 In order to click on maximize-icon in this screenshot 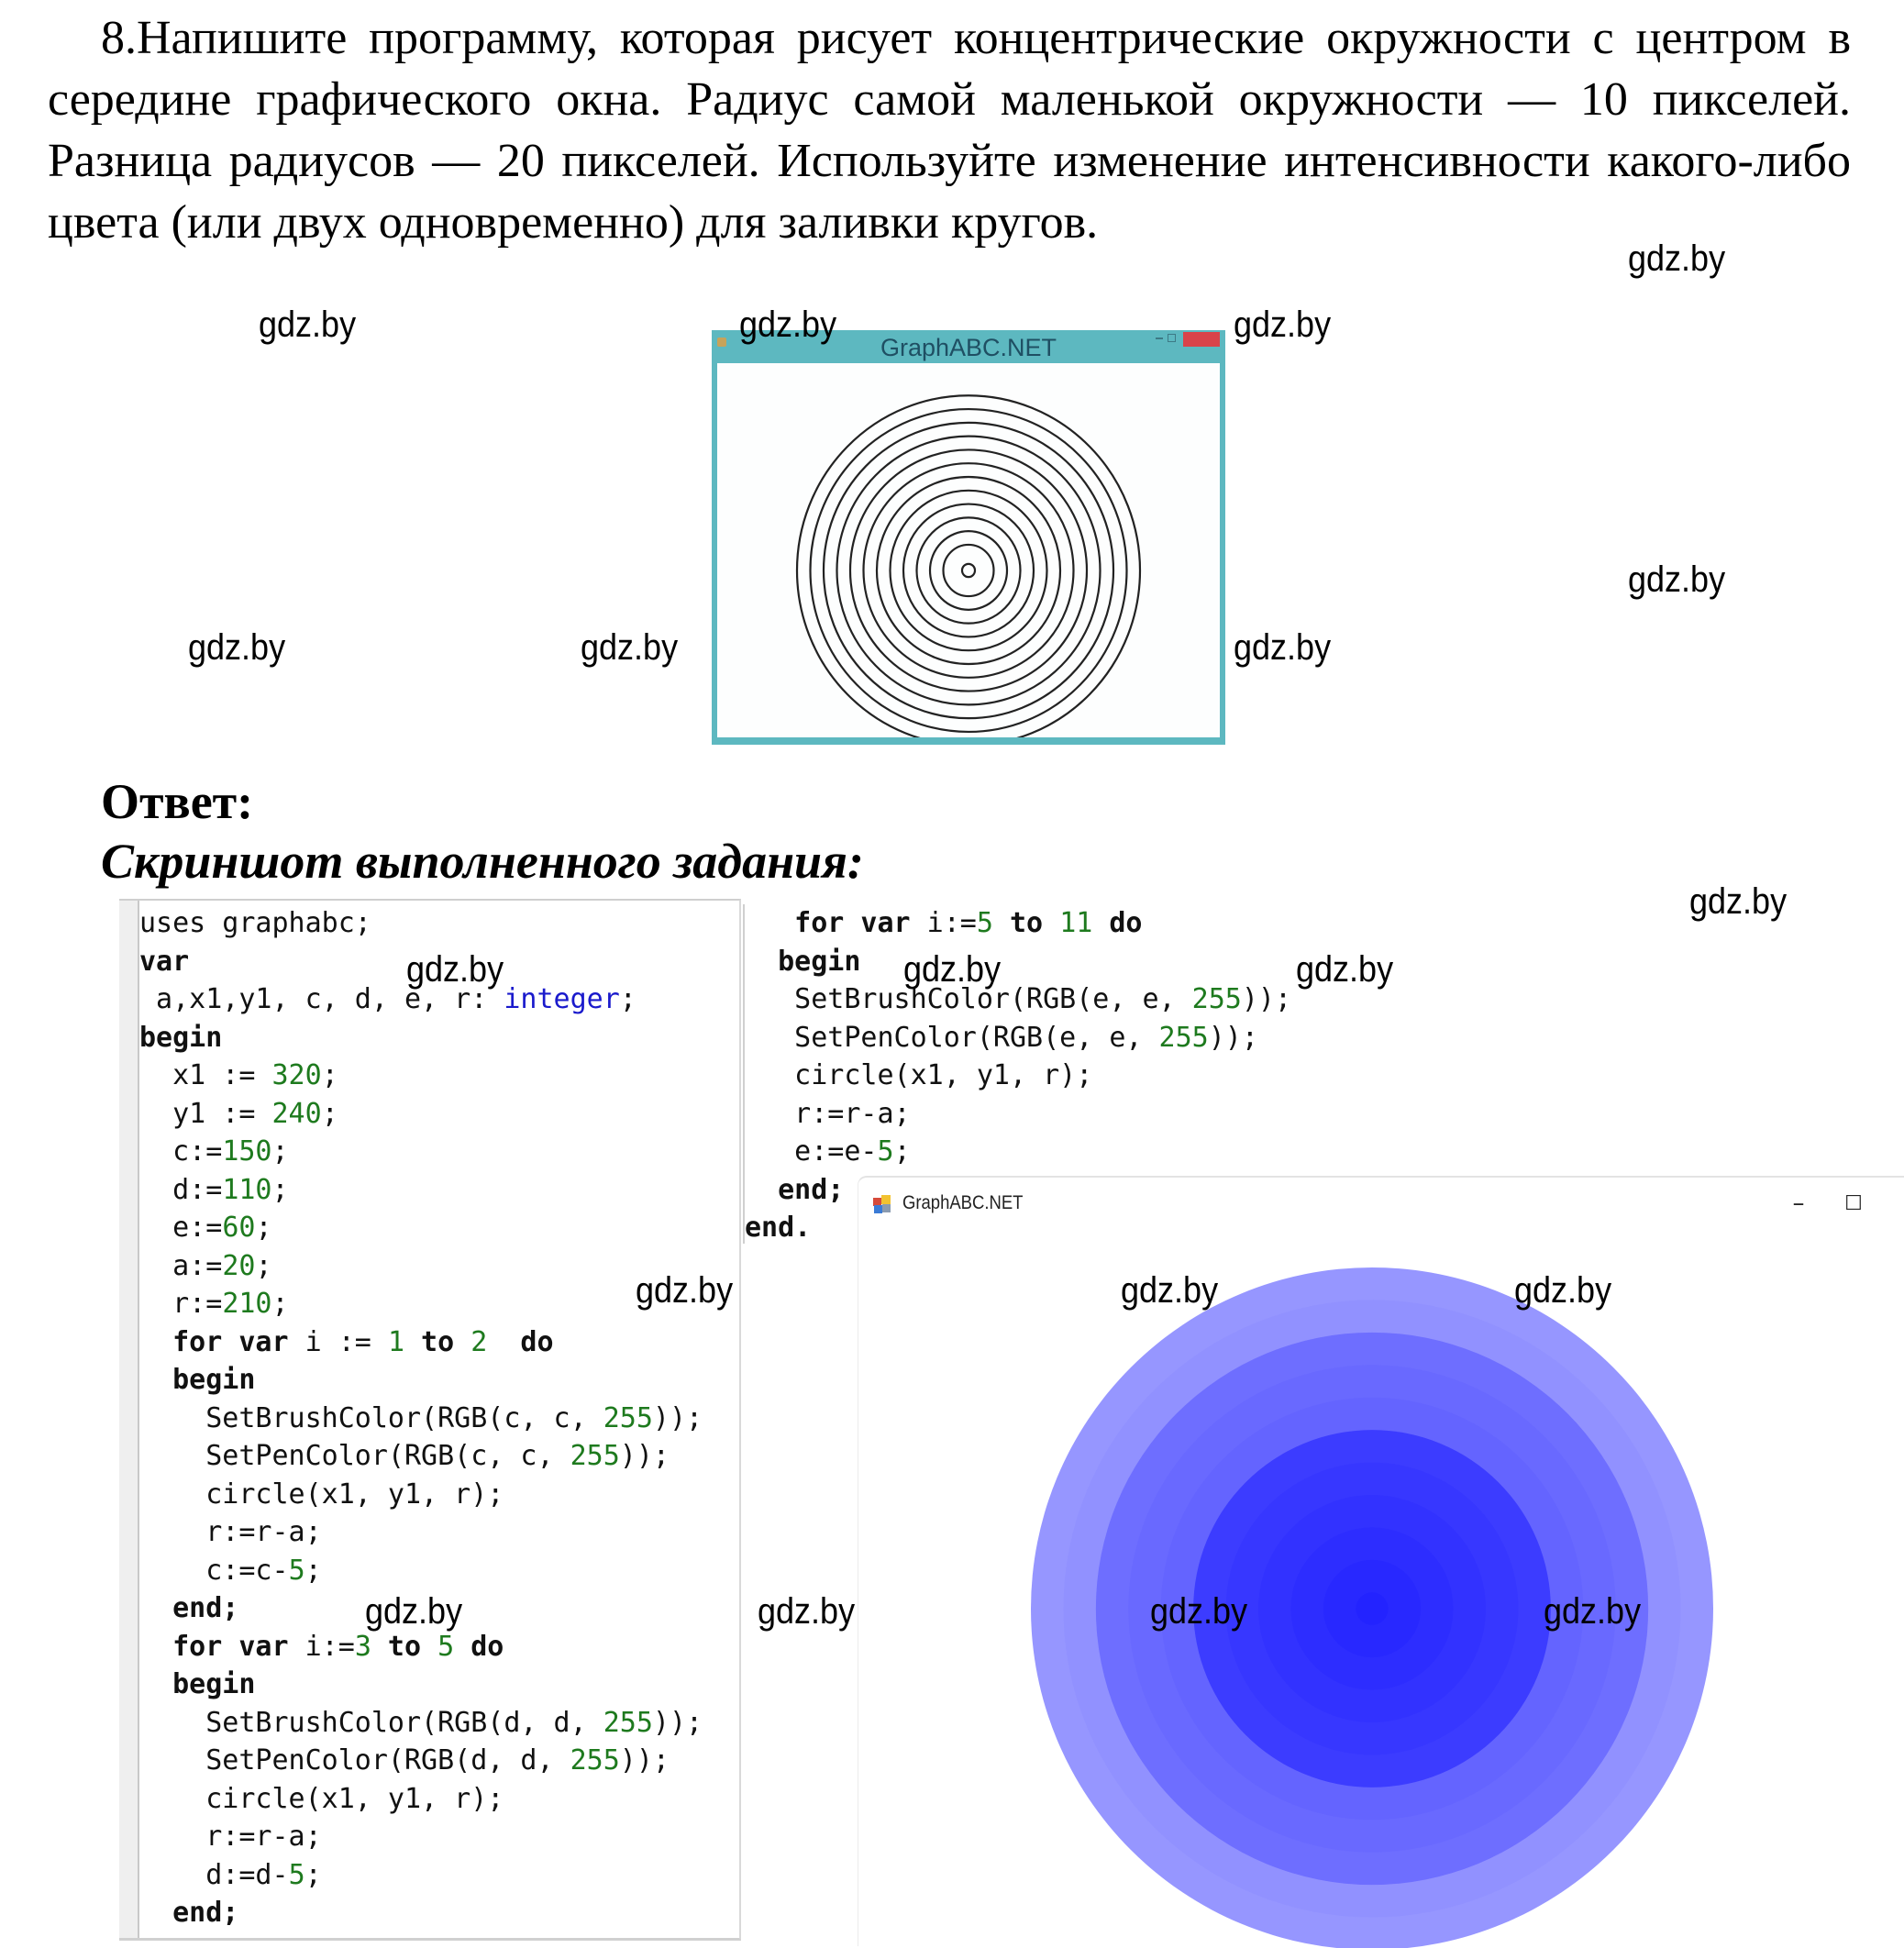, I will do `click(1172, 338)`.